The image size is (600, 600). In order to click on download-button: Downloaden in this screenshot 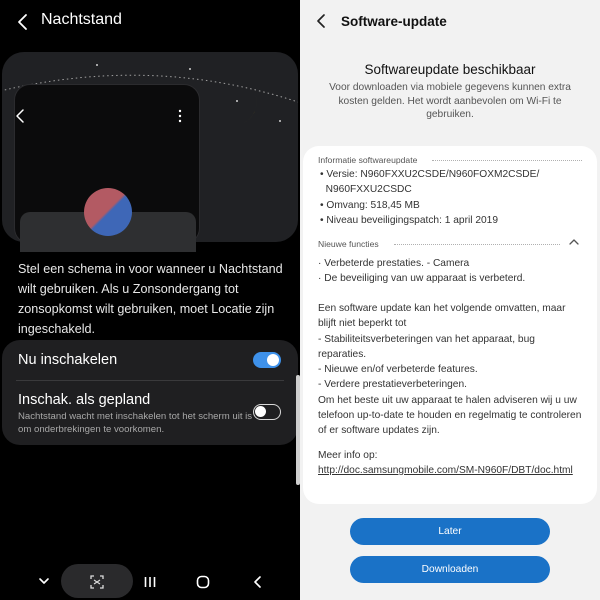, I will do `click(450, 569)`.